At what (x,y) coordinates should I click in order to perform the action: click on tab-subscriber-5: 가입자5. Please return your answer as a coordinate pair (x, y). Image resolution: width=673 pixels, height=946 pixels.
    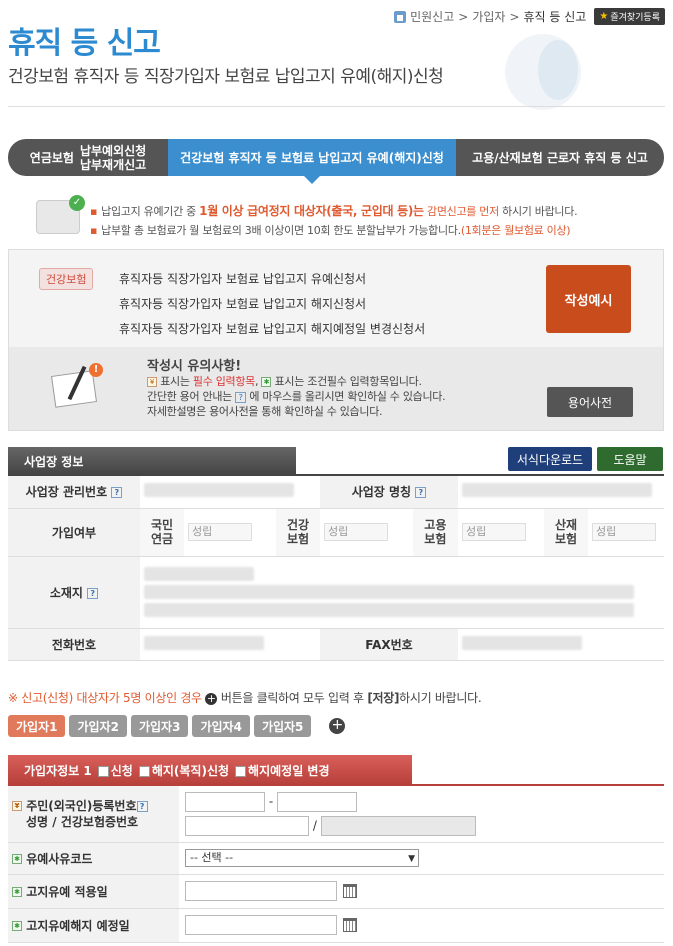
    Looking at the image, I should click on (282, 726).